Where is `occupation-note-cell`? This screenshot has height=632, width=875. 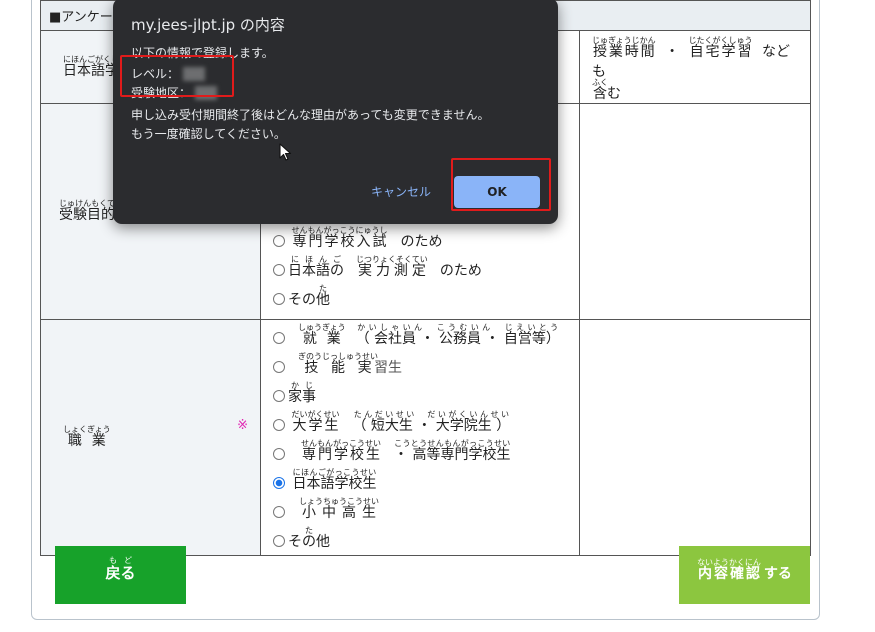
occupation-note-cell is located at coordinates (695, 437).